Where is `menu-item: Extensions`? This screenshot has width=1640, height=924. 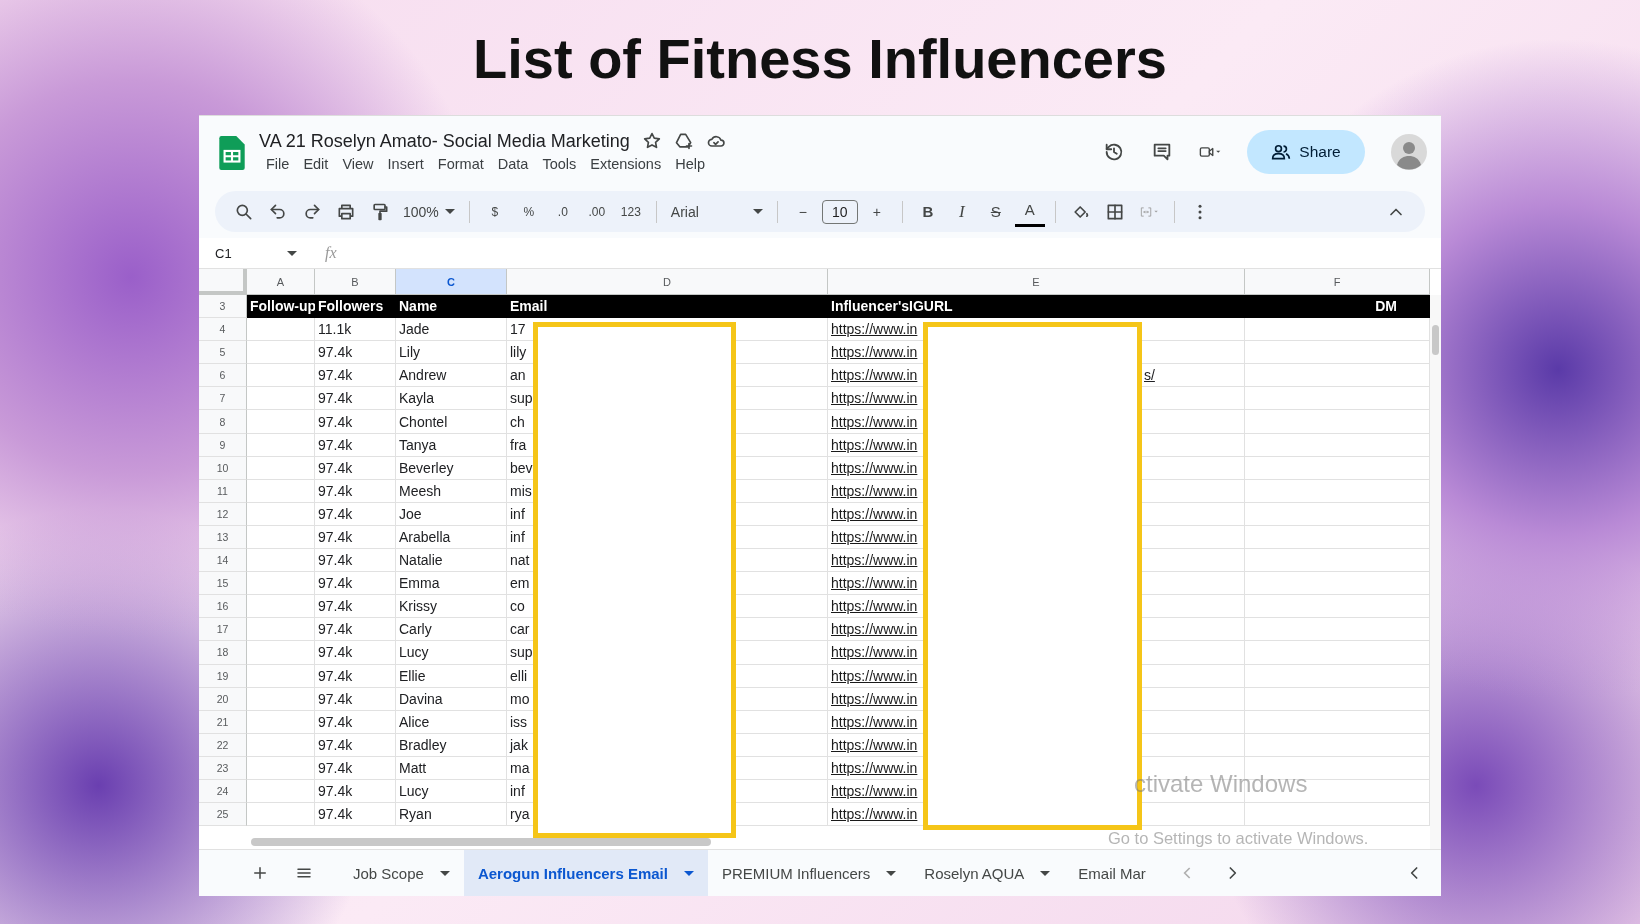 menu-item: Extensions is located at coordinates (626, 163).